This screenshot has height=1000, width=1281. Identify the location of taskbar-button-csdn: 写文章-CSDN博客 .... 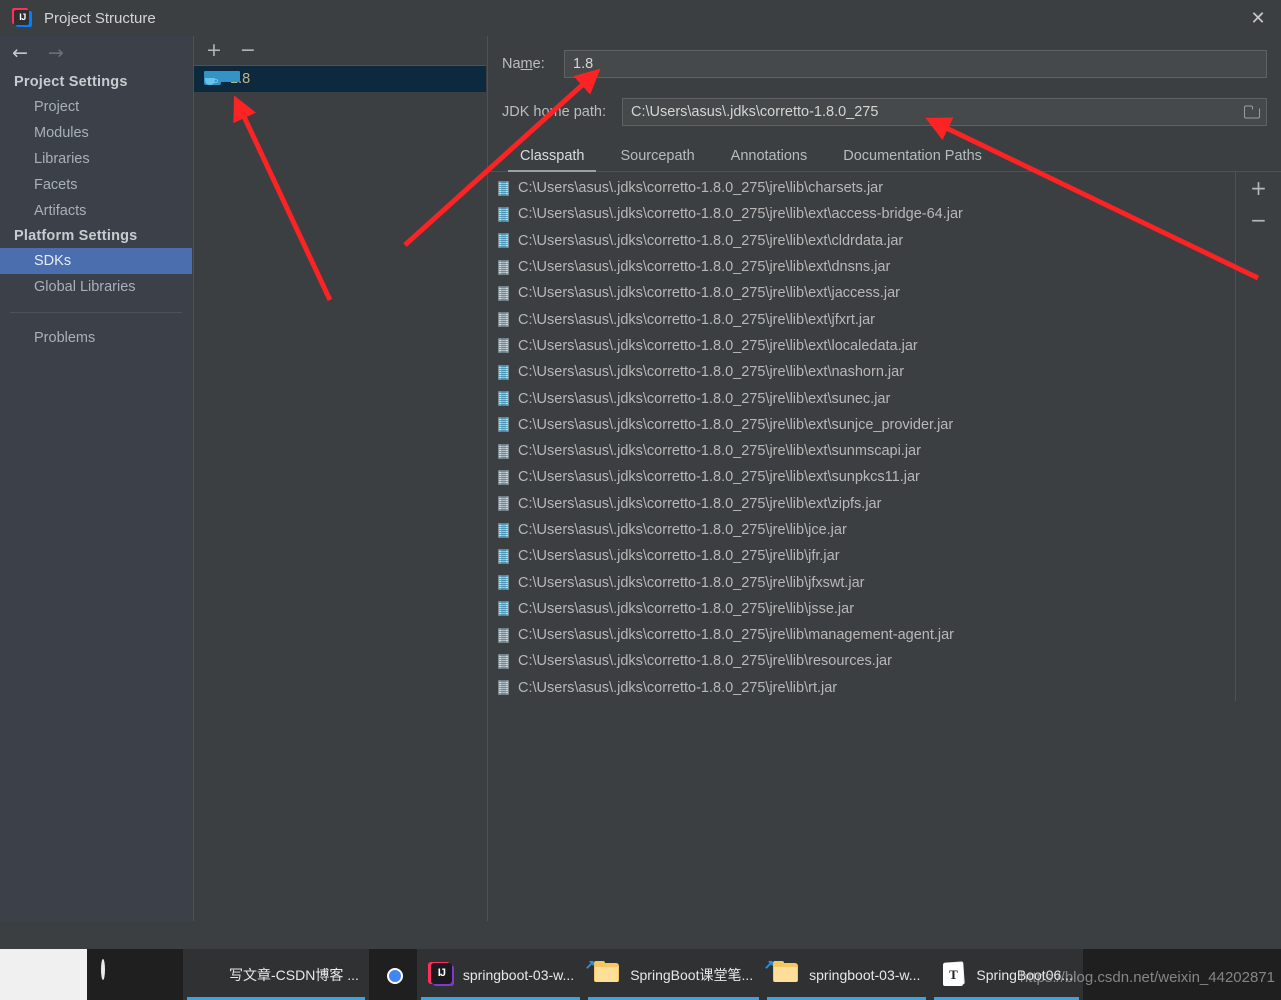
(276, 974).